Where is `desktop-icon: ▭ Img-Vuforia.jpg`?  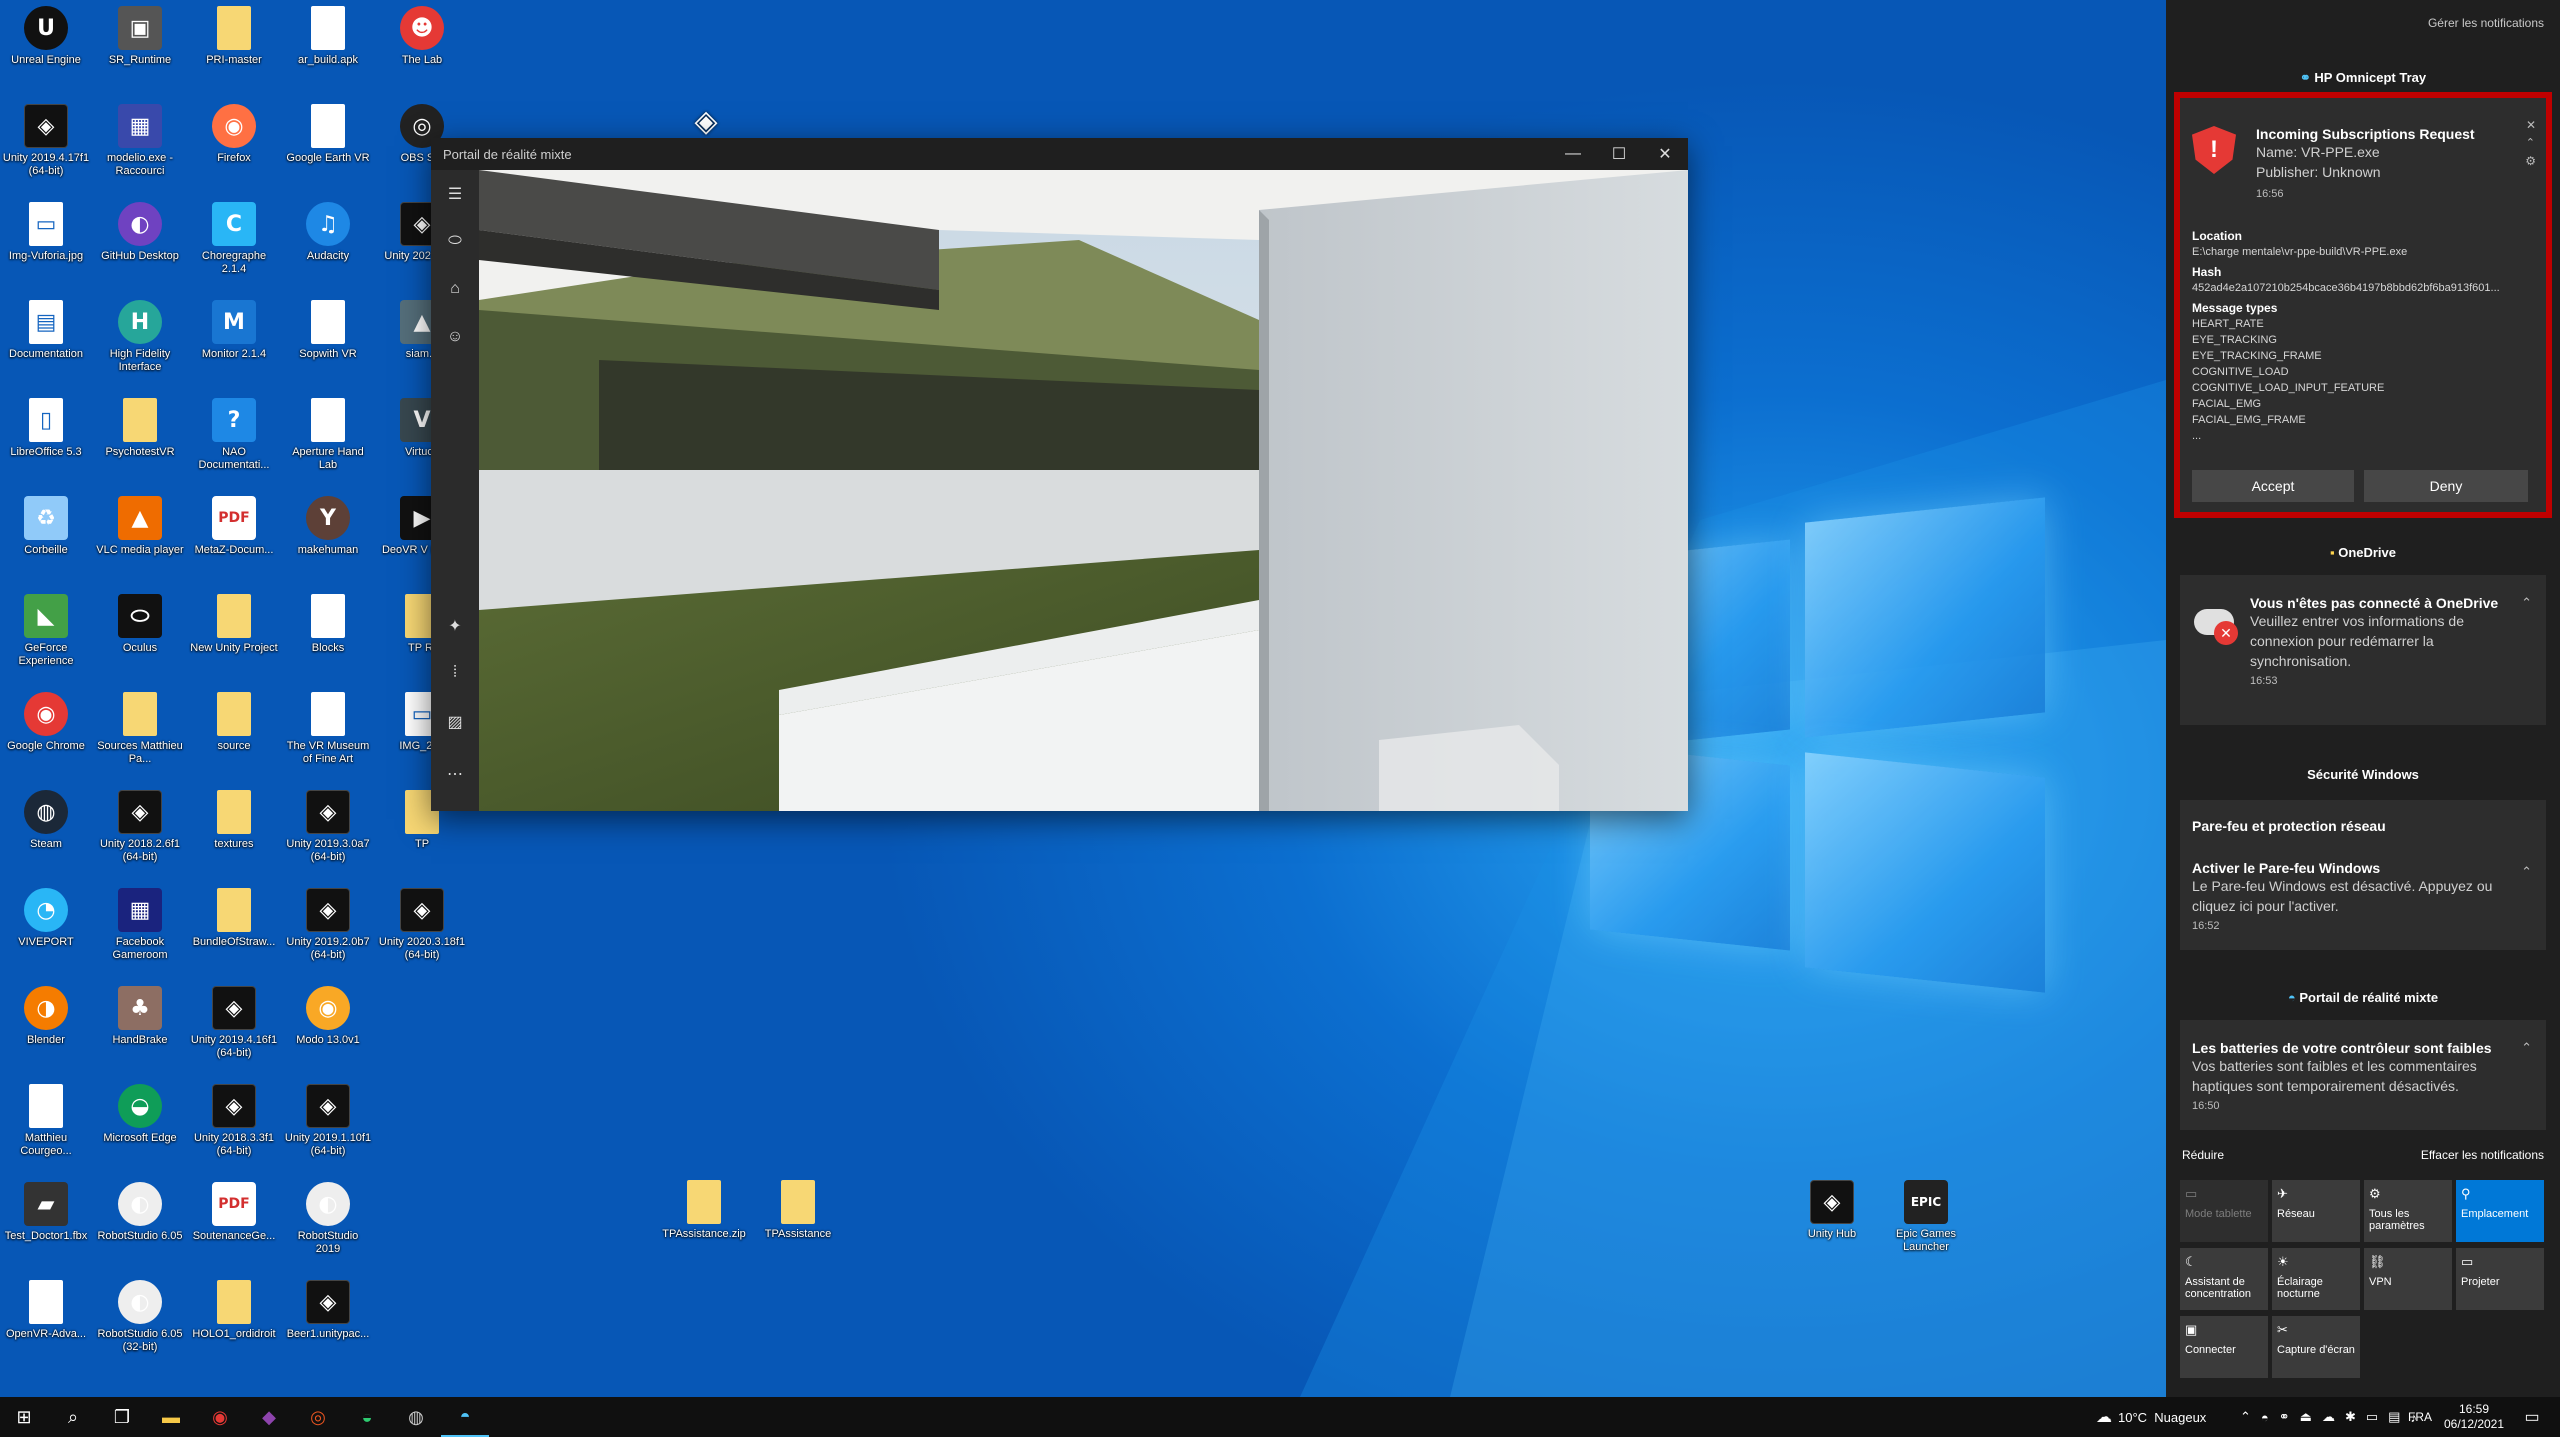
desktop-icon: ▭ Img-Vuforia.jpg is located at coordinates (46, 232).